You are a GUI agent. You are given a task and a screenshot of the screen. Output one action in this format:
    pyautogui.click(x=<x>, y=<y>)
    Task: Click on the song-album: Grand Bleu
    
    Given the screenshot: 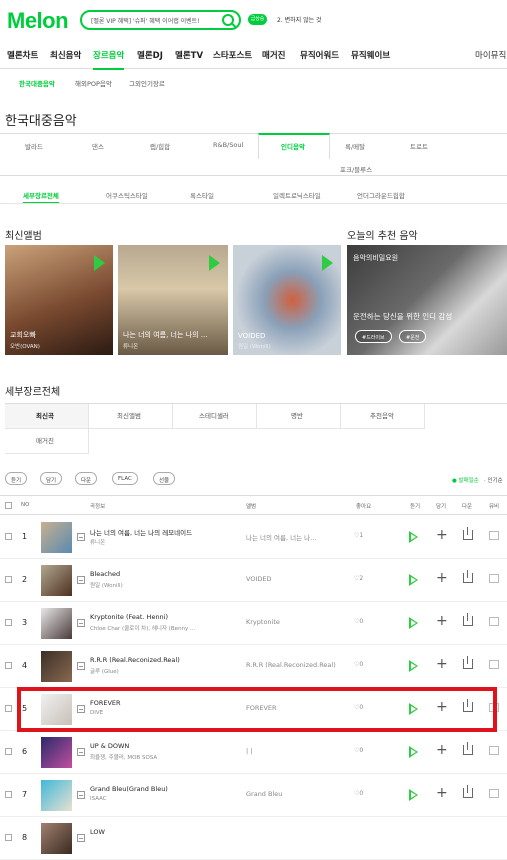 What is the action you would take?
    pyautogui.click(x=264, y=794)
    